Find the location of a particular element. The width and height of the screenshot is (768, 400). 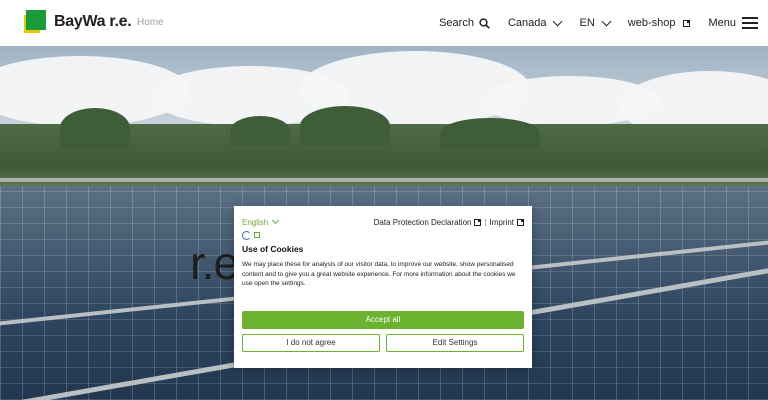

breadcrumb-home: Home is located at coordinates (150, 22).